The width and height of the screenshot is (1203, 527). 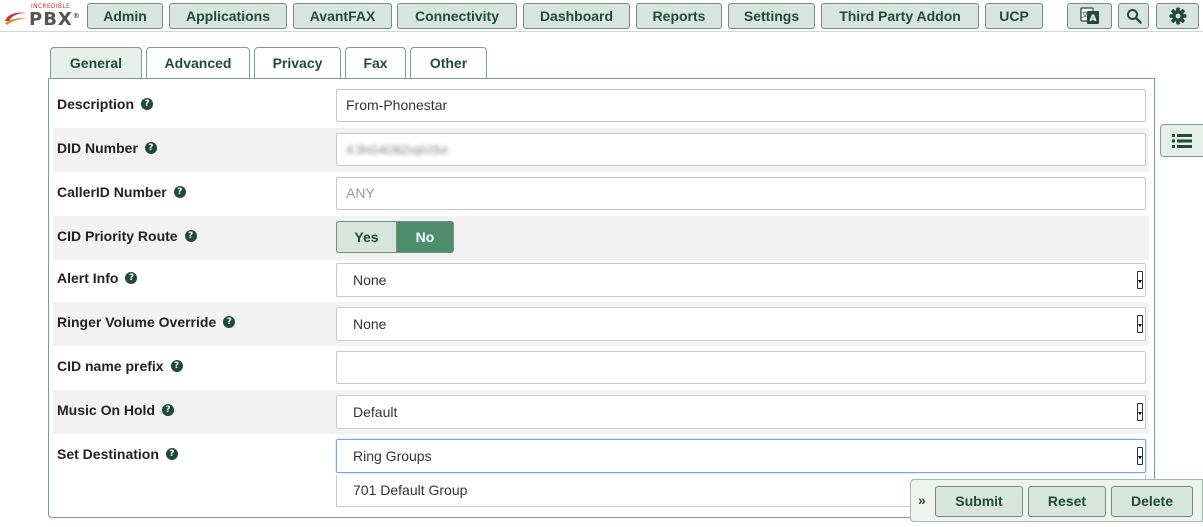 I want to click on description-row: Description? From-Phonestar, so click(x=601, y=106).